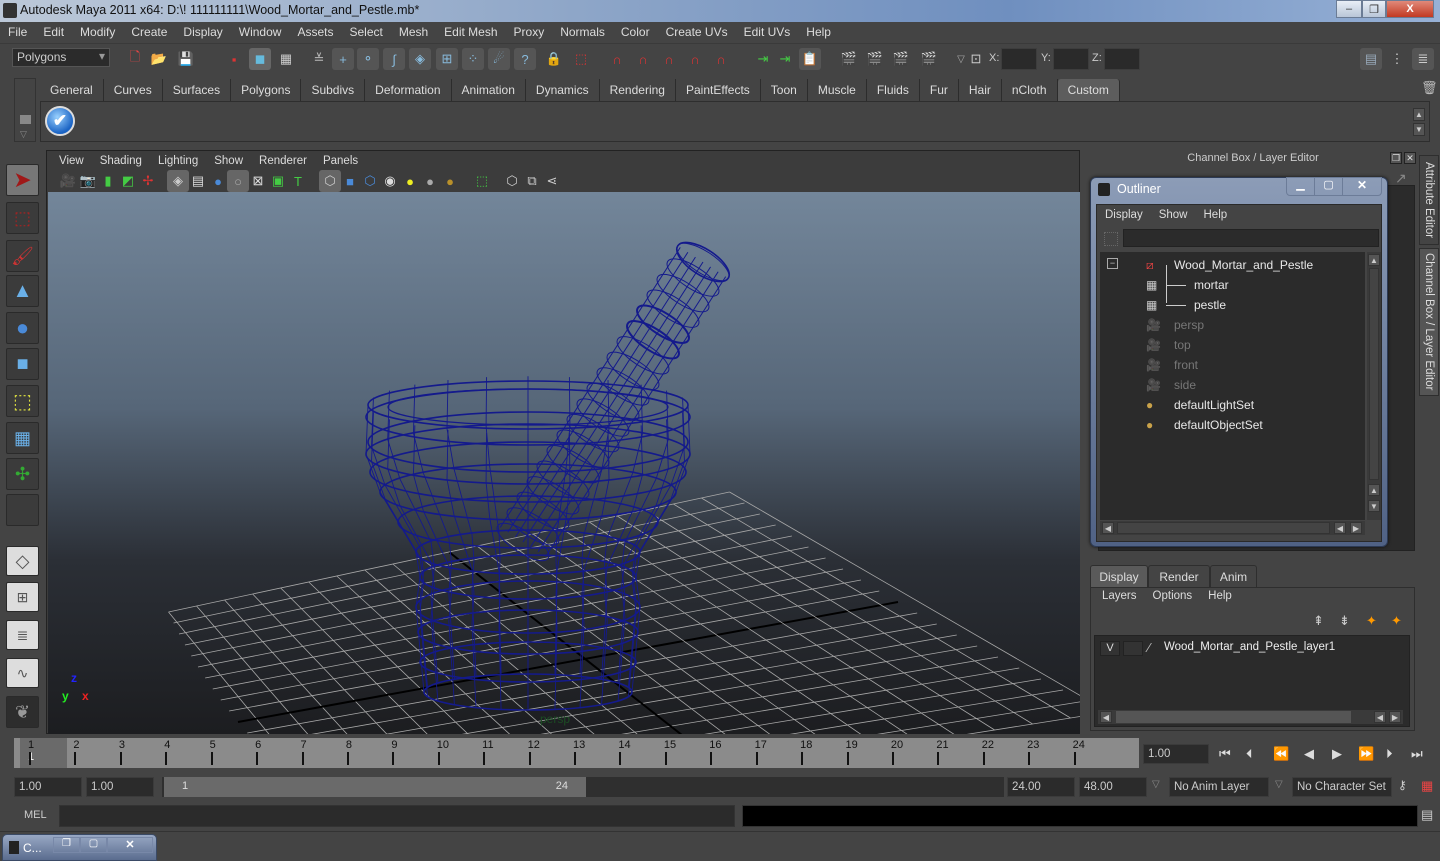  What do you see at coordinates (637, 90) in the screenshot?
I see `shelf-tab-rendering: Rendering` at bounding box center [637, 90].